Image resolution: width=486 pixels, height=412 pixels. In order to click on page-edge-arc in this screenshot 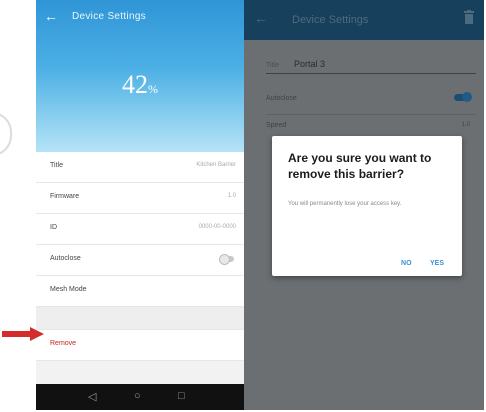, I will do `click(6, 134)`.